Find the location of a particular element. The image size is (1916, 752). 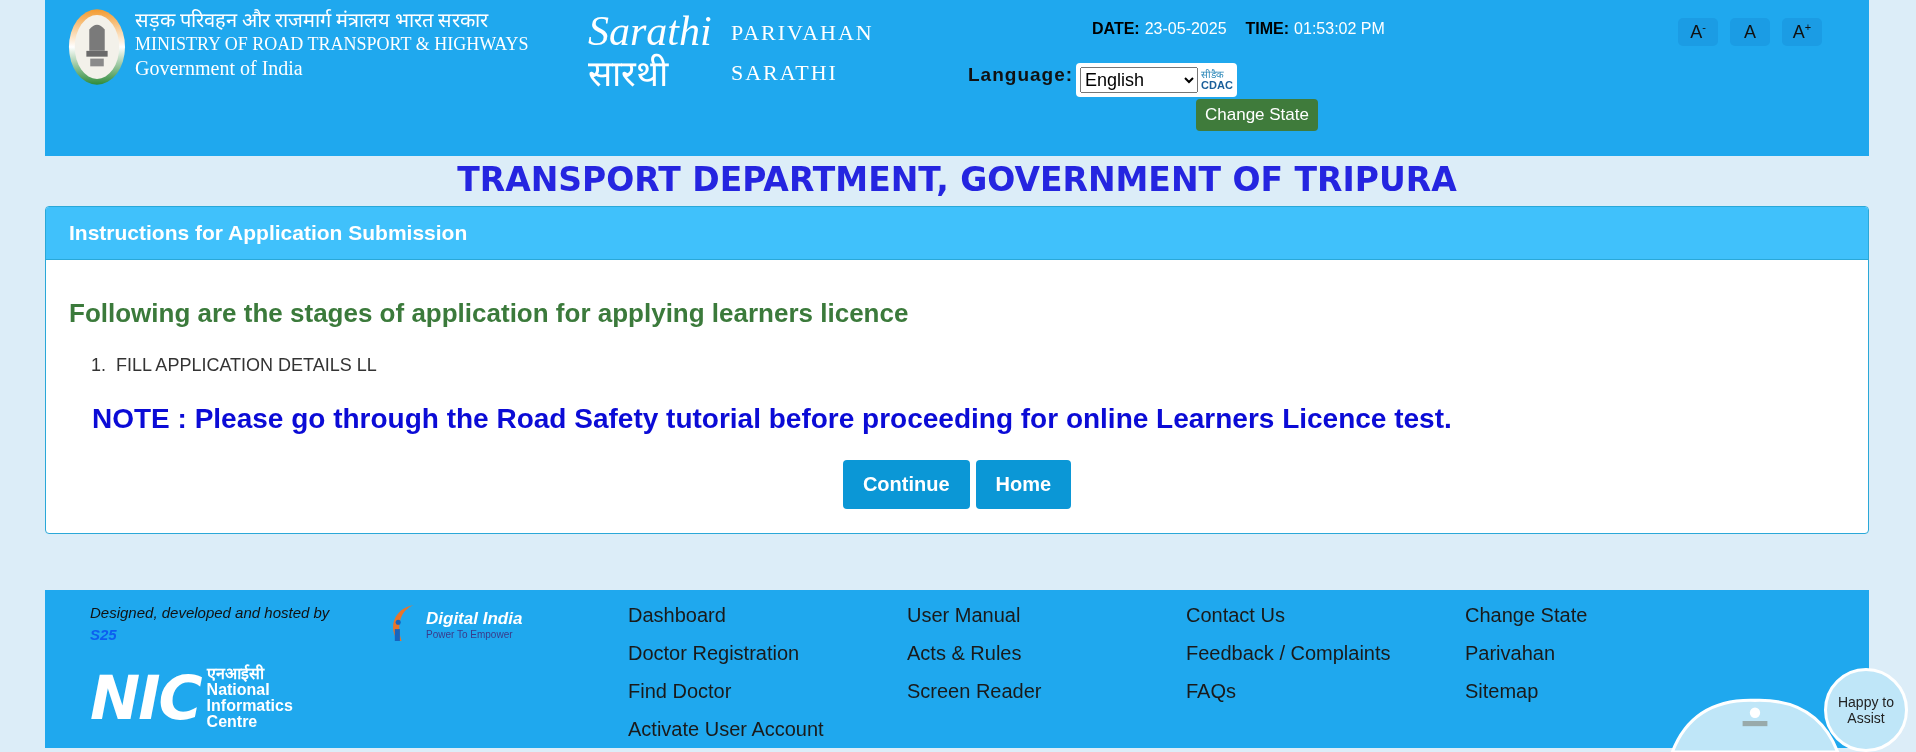

logo-text: Centre is located at coordinates (232, 722).